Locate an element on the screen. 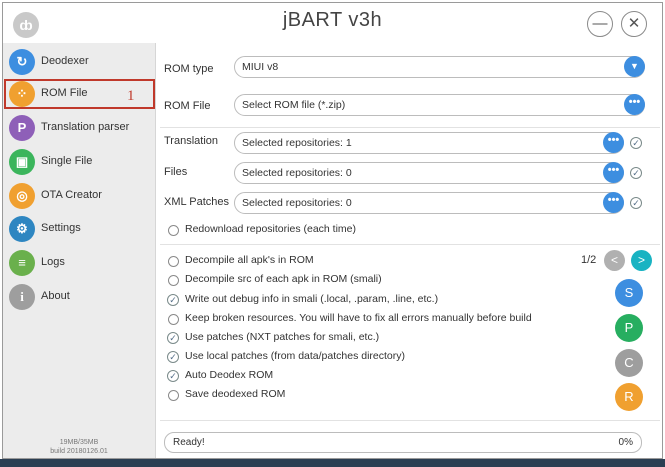  sidebar-item-label: Logs is located at coordinates (53, 262).